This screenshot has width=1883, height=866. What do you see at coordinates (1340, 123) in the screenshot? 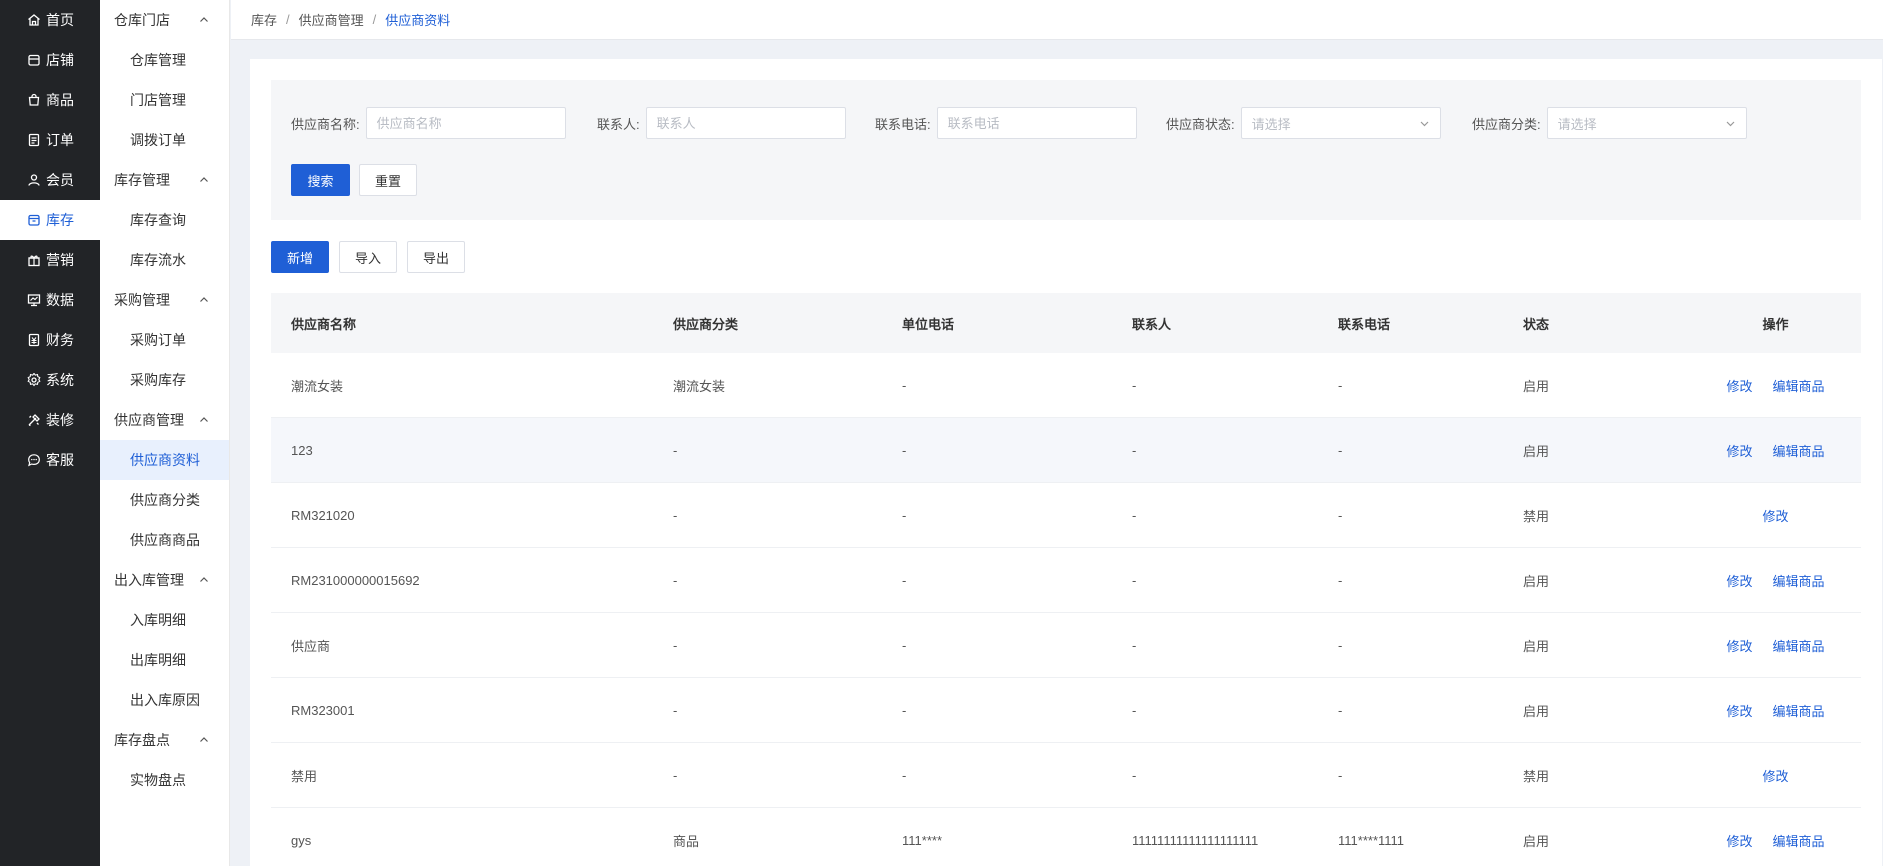
I see `supplier-status-select: 请选择` at bounding box center [1340, 123].